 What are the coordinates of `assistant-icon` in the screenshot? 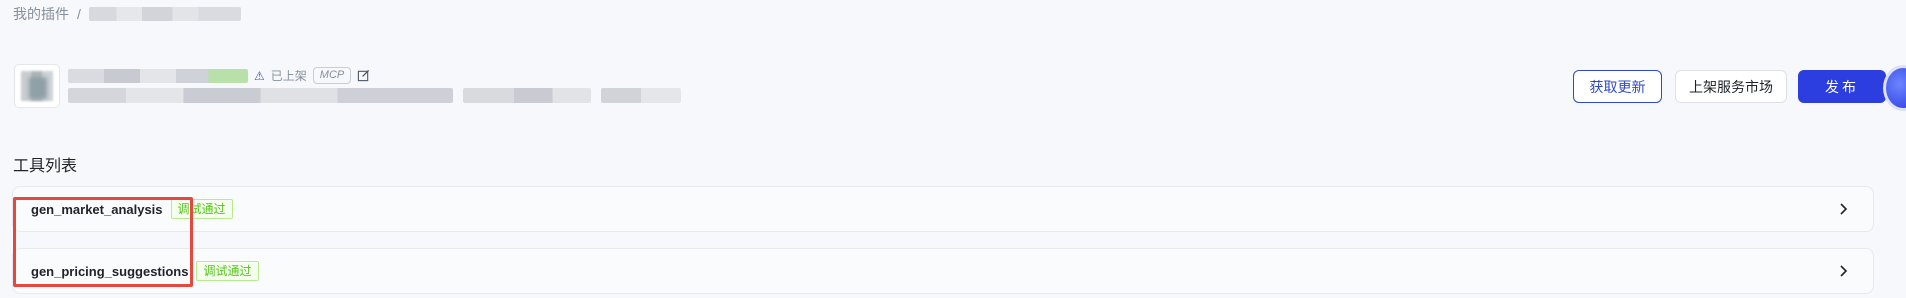 It's located at (1896, 88).